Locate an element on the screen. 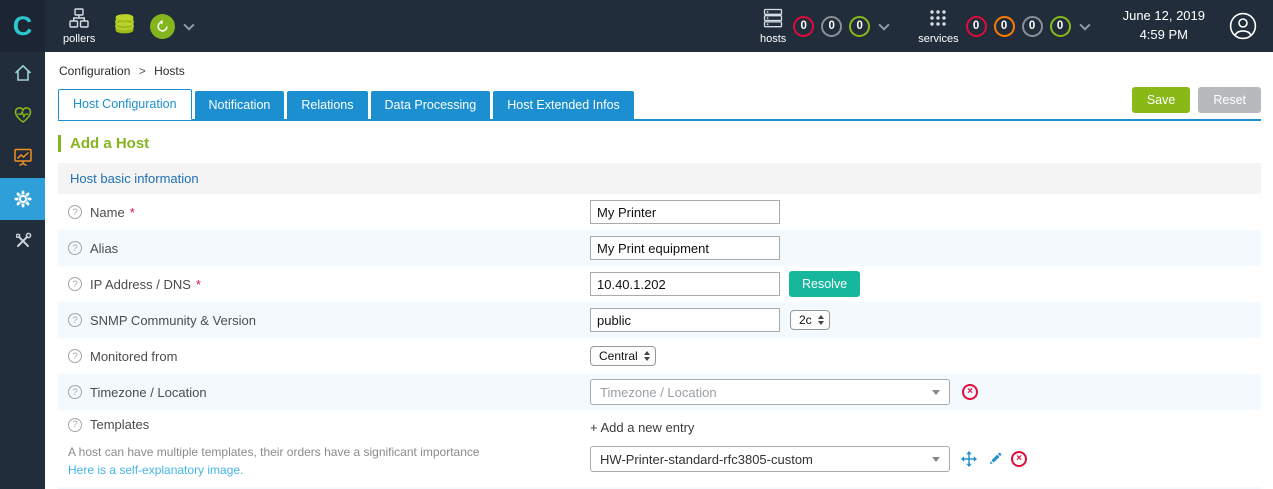 This screenshot has height=489, width=1273. sidebar-item-reporting is located at coordinates (22, 157).